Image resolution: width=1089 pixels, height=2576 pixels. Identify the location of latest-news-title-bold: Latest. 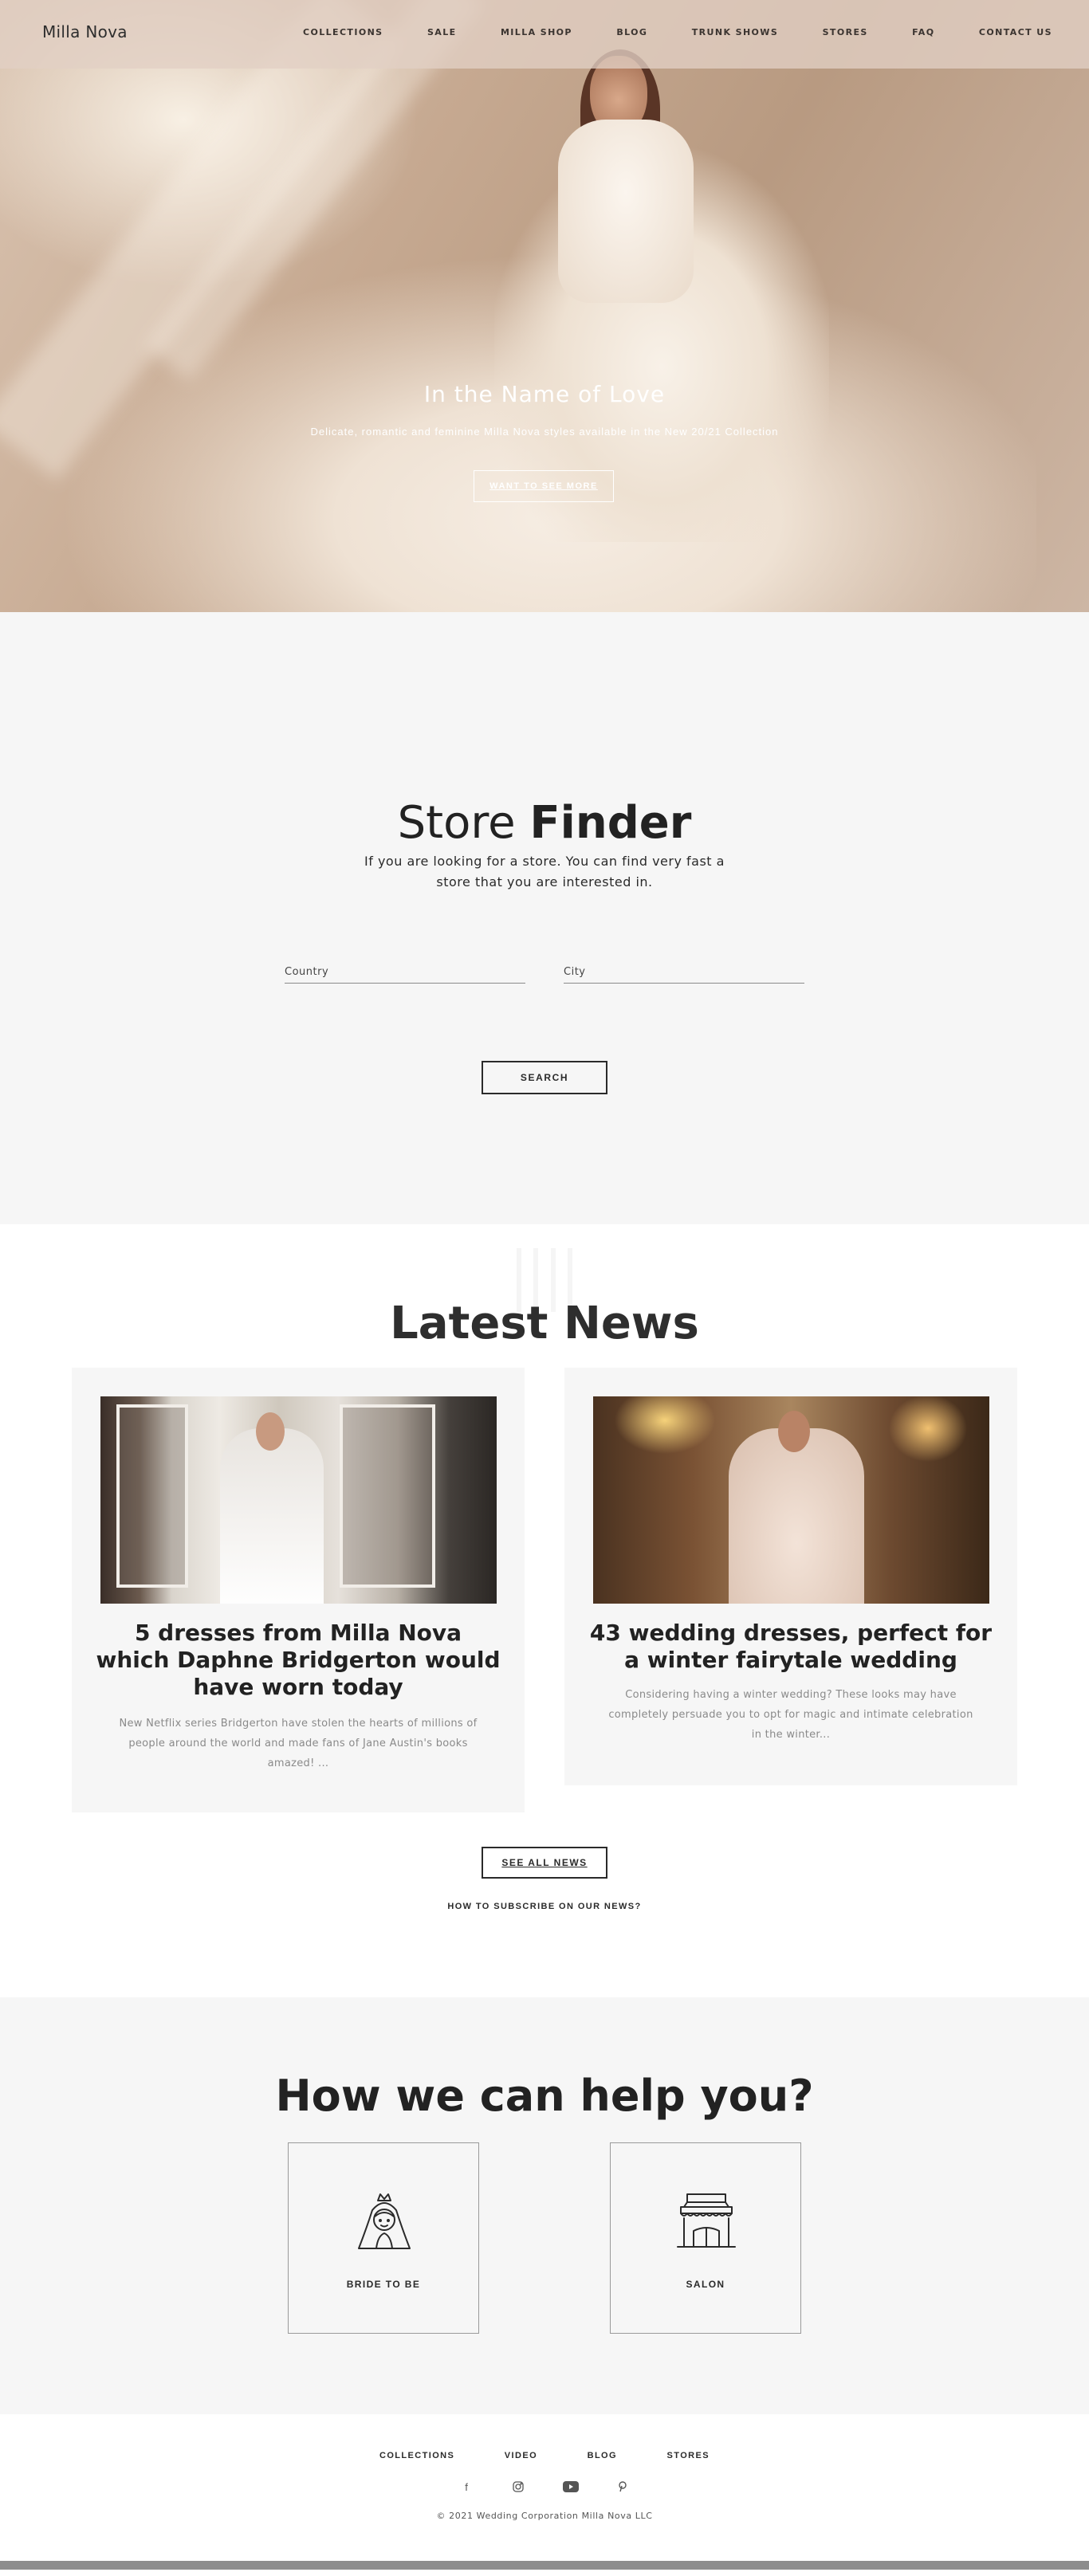
(469, 1323).